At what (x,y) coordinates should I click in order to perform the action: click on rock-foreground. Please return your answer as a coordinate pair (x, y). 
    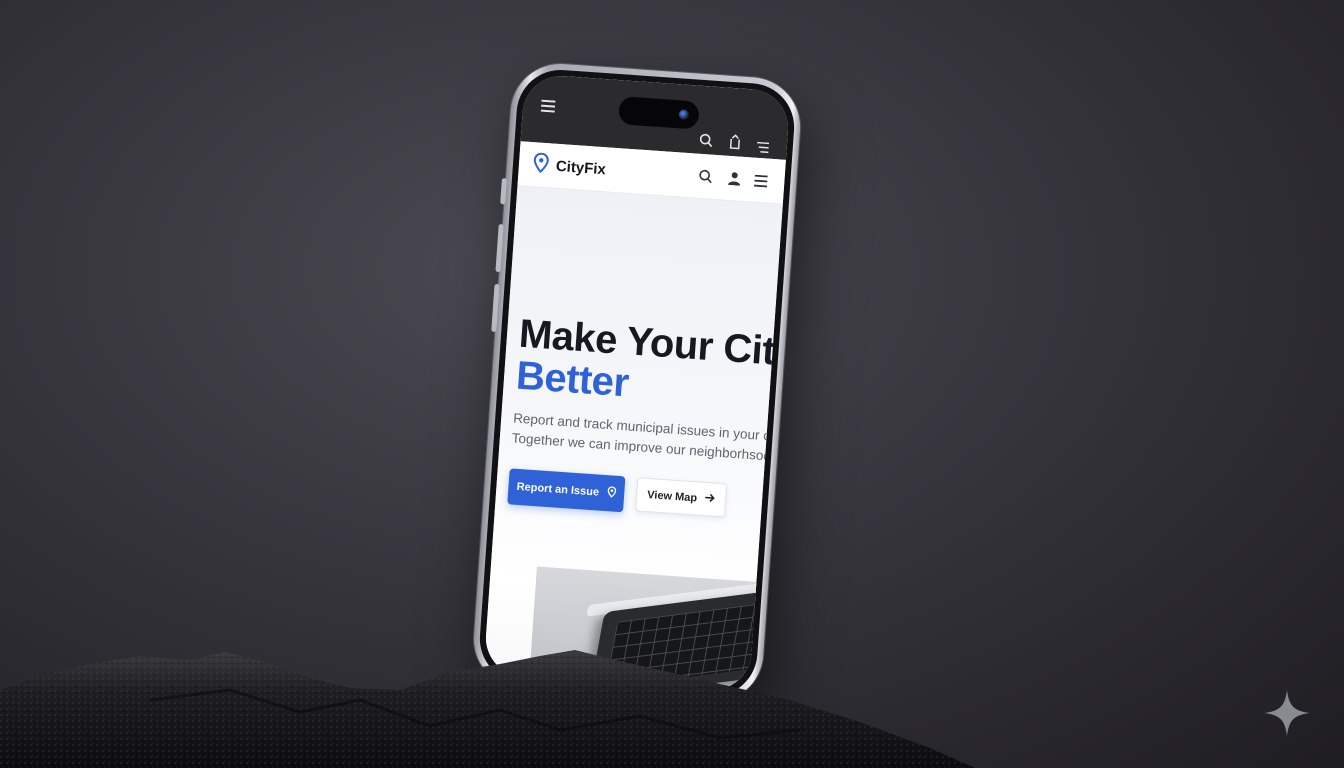
    Looking at the image, I should click on (487, 709).